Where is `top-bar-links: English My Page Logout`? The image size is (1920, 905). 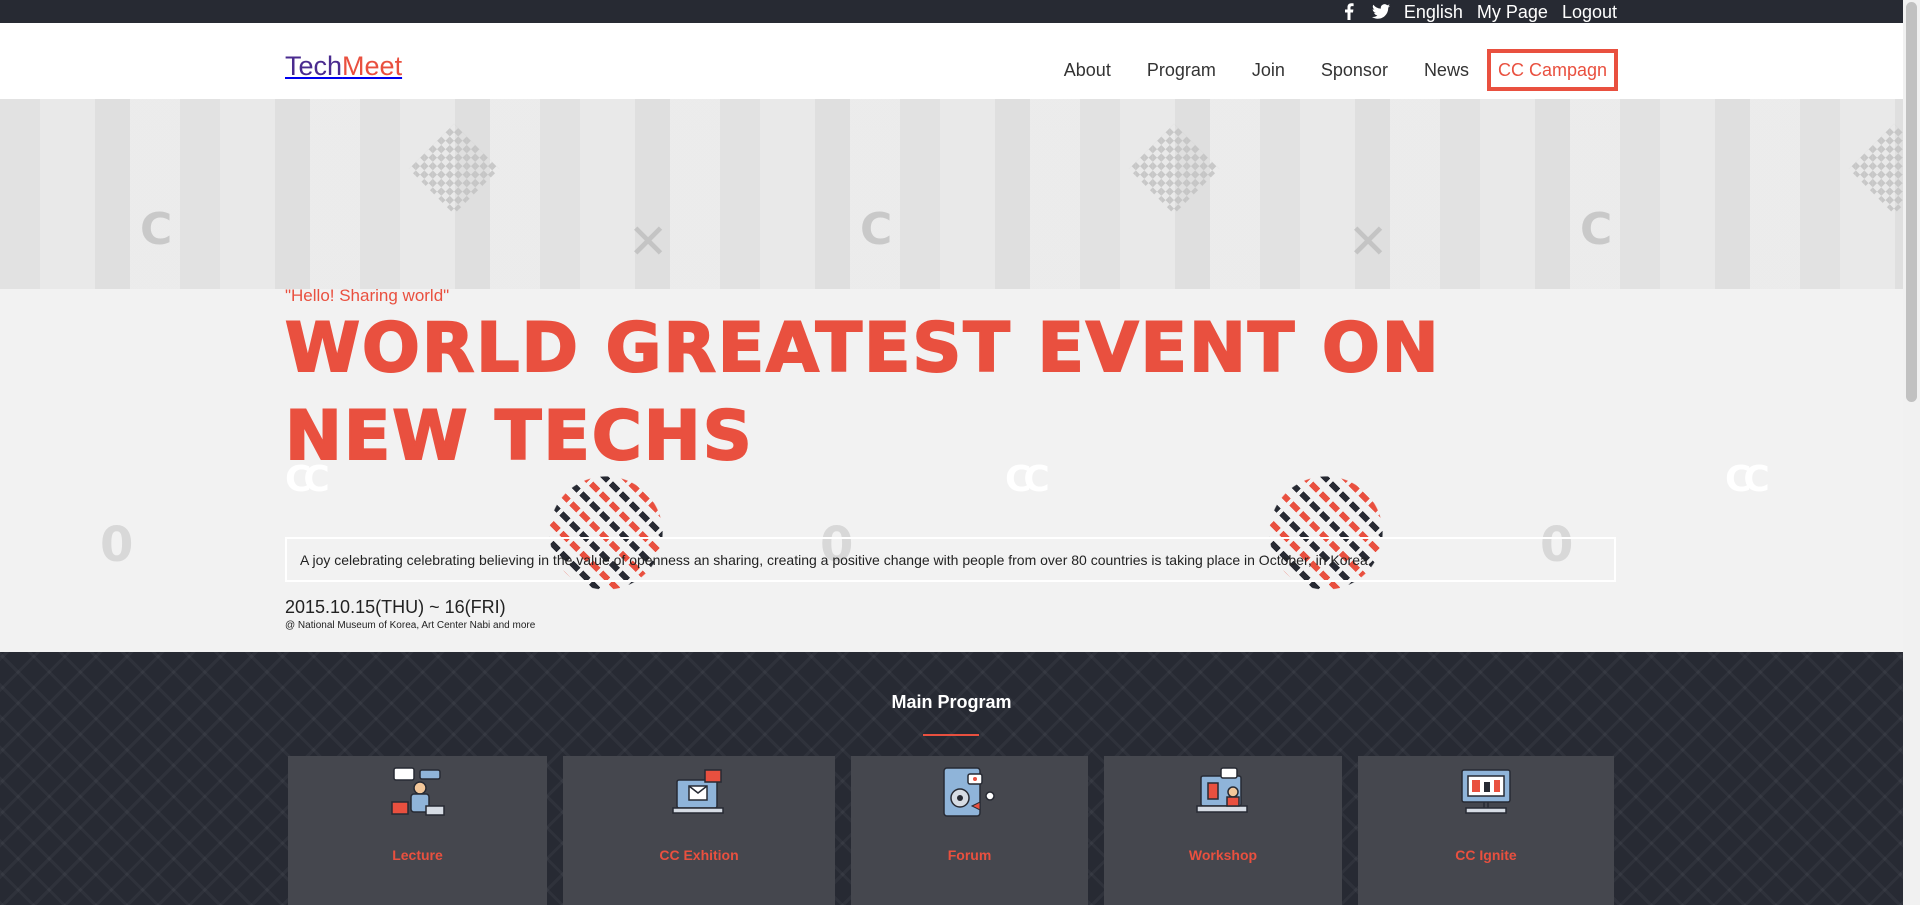
top-bar-links: English My Page Logout is located at coordinates (1478, 11).